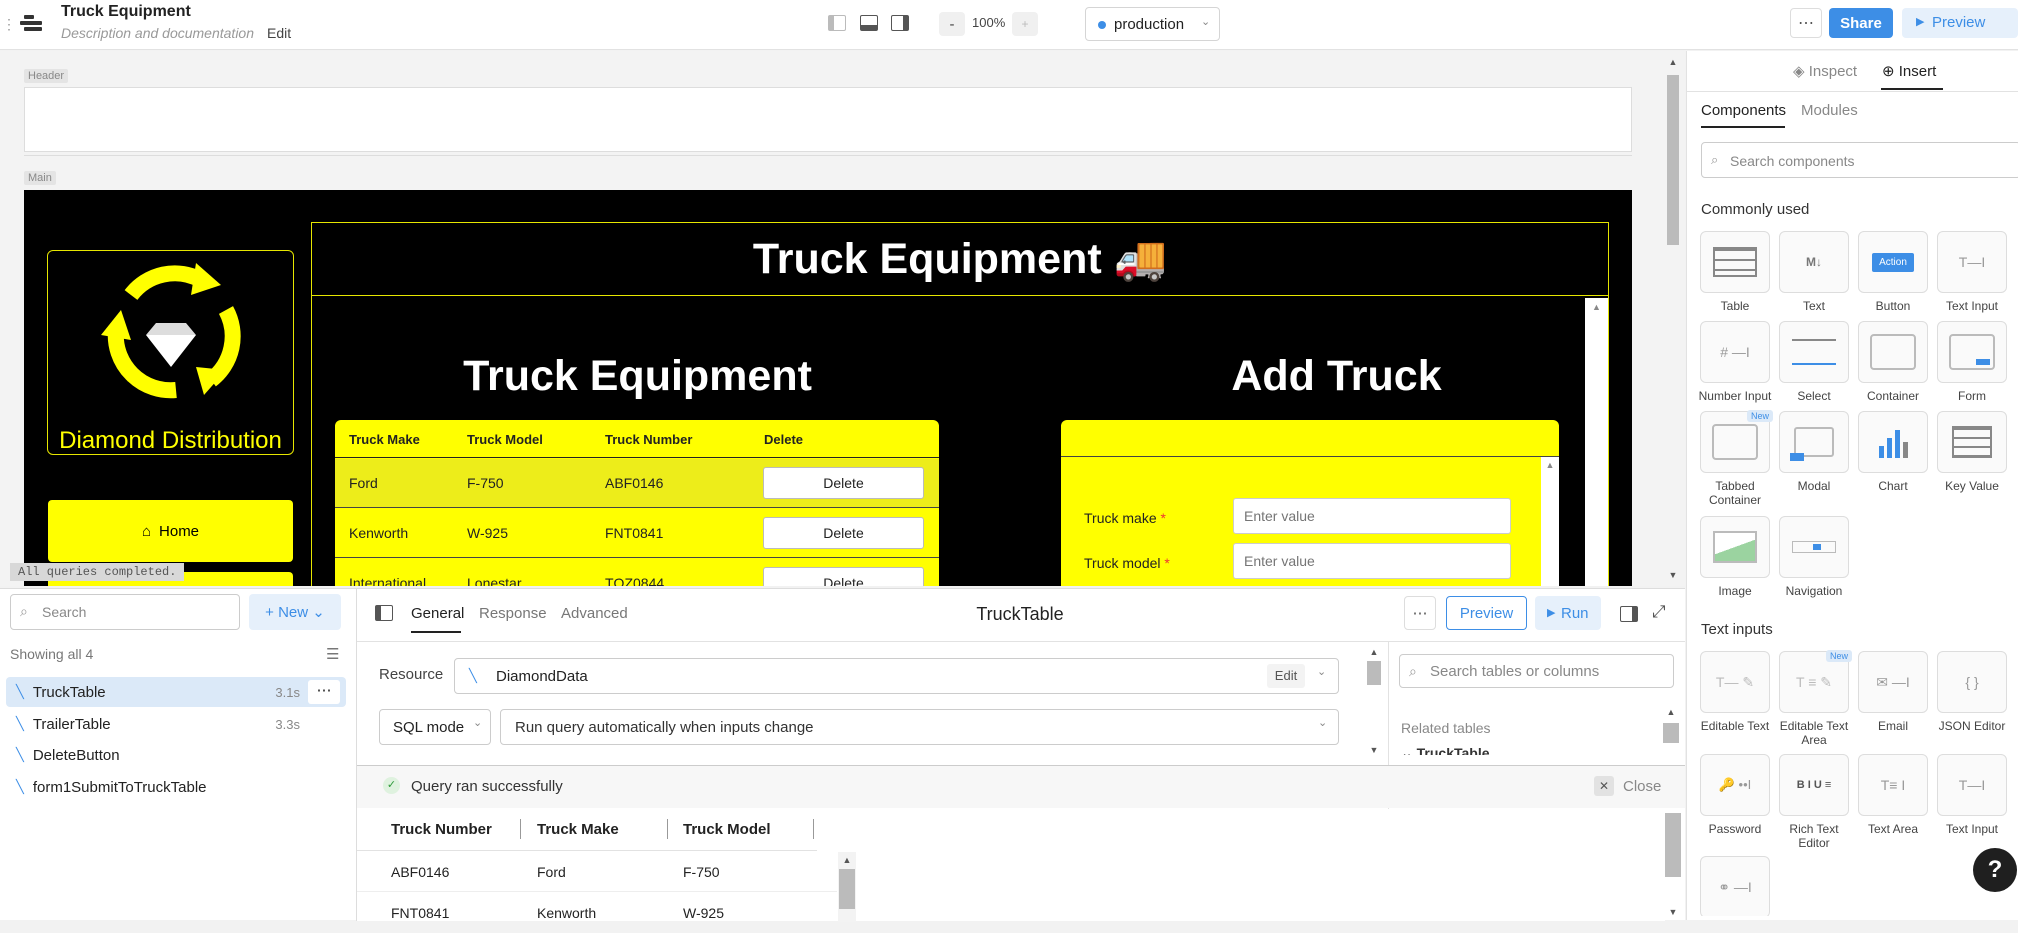 This screenshot has height=933, width=2018. What do you see at coordinates (1814, 802) in the screenshot?
I see `component-rich-text-editor: B I U ≡ Rich Text Editor` at bounding box center [1814, 802].